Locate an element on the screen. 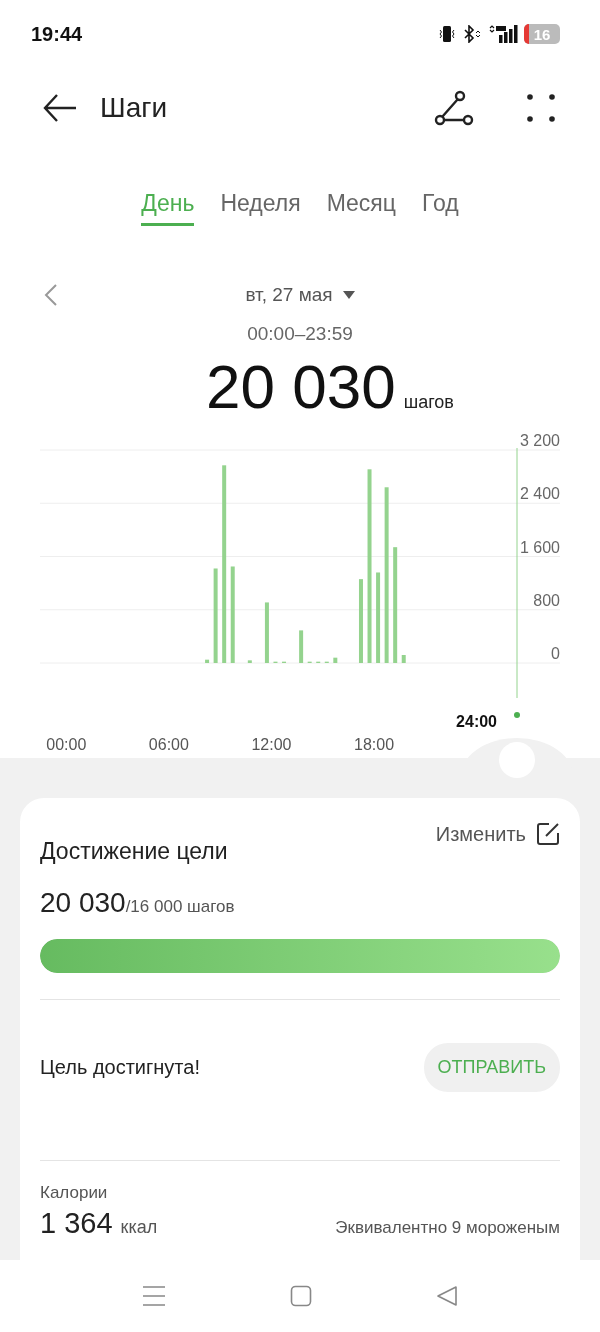  page-title: Шаги is located at coordinates (134, 108).